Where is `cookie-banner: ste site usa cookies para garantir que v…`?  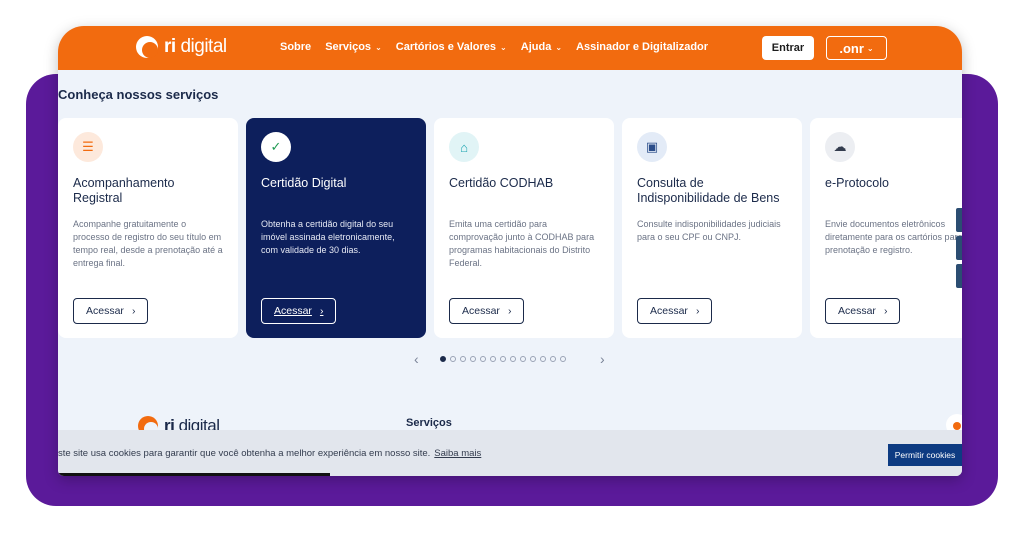 cookie-banner: ste site usa cookies para garantir que v… is located at coordinates (510, 453).